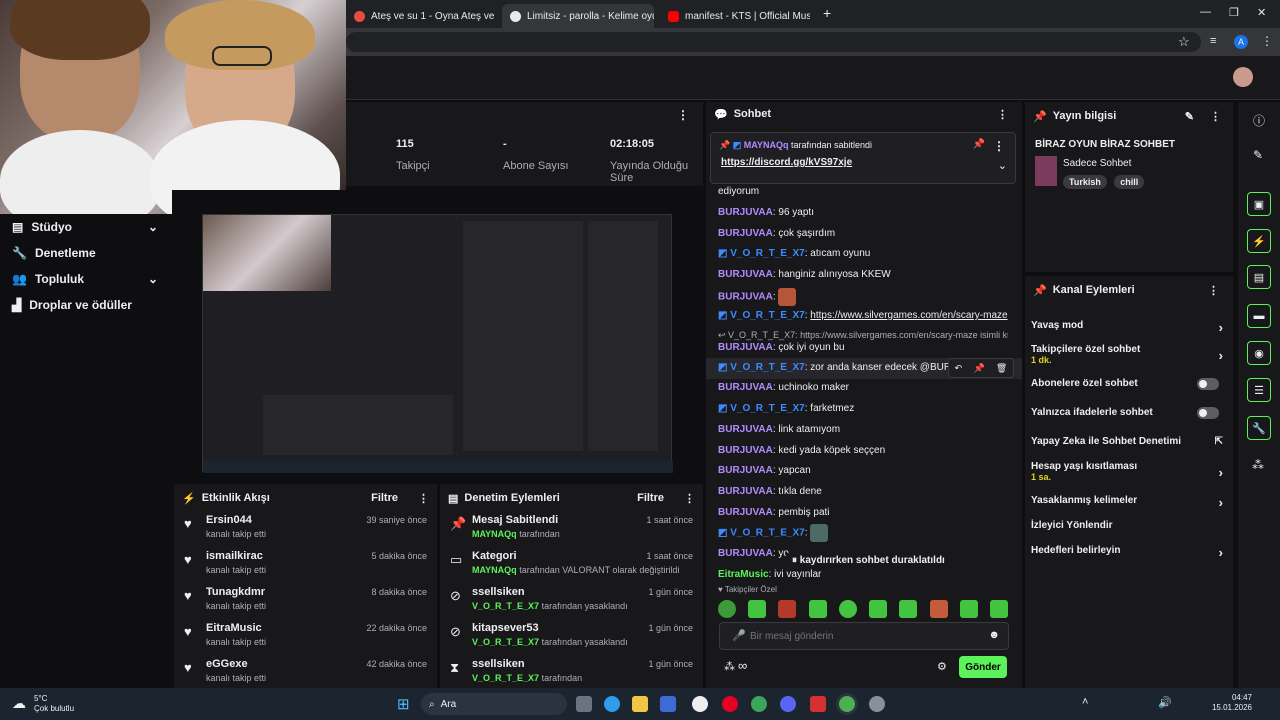 This screenshot has width=1280, height=720. Describe the element at coordinates (729, 666) in the screenshot. I see `channel-points-icon: ⁂` at that location.